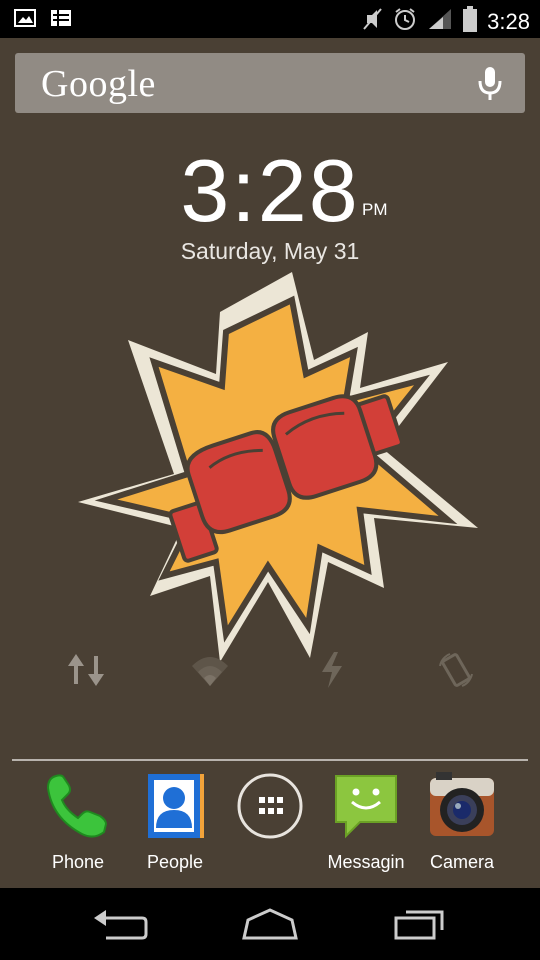 Image resolution: width=540 pixels, height=960 pixels. Describe the element at coordinates (440, 21) in the screenshot. I see `signal-icon` at that location.